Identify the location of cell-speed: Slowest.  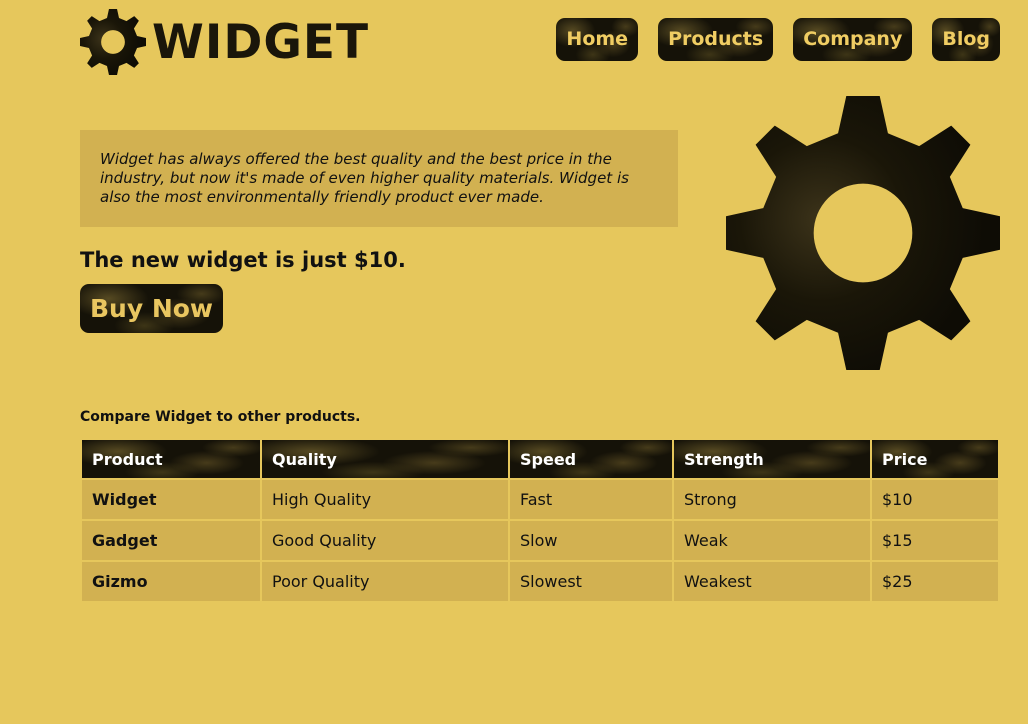
(591, 581).